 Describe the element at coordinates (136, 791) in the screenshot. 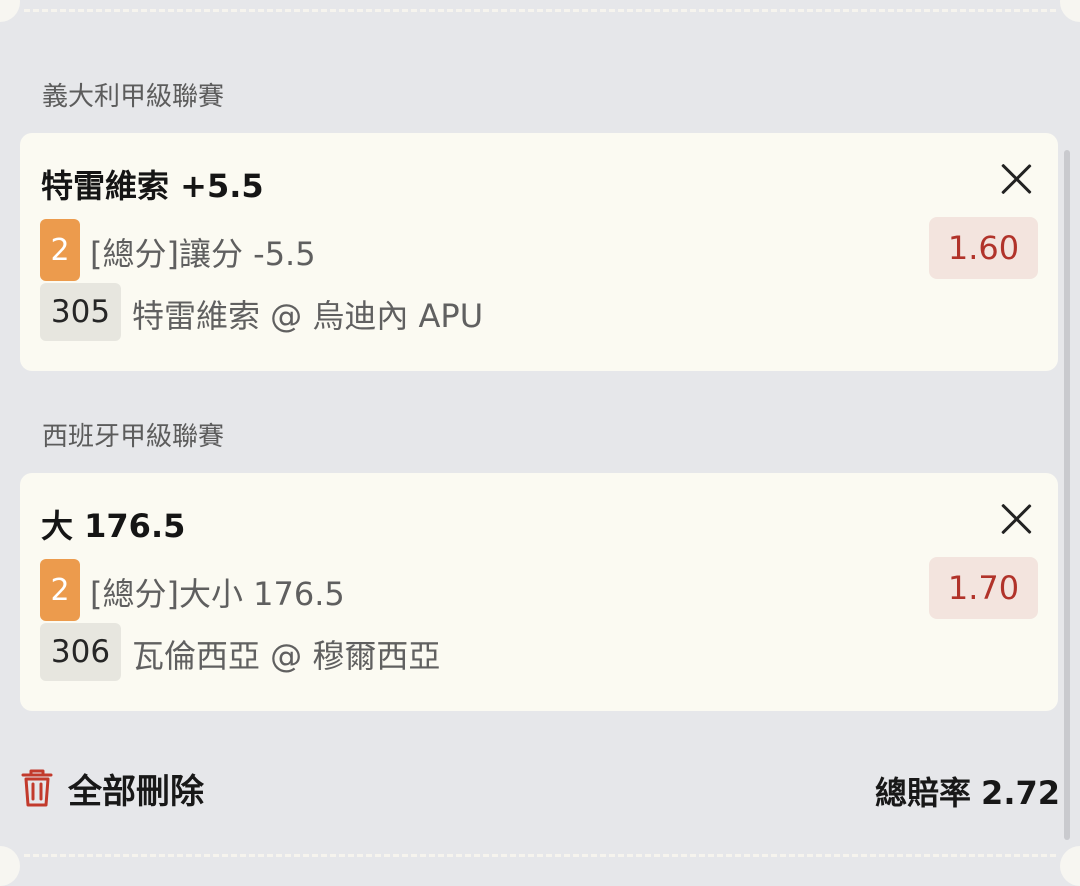

I see `delete-all-label: 全部刪除` at that location.